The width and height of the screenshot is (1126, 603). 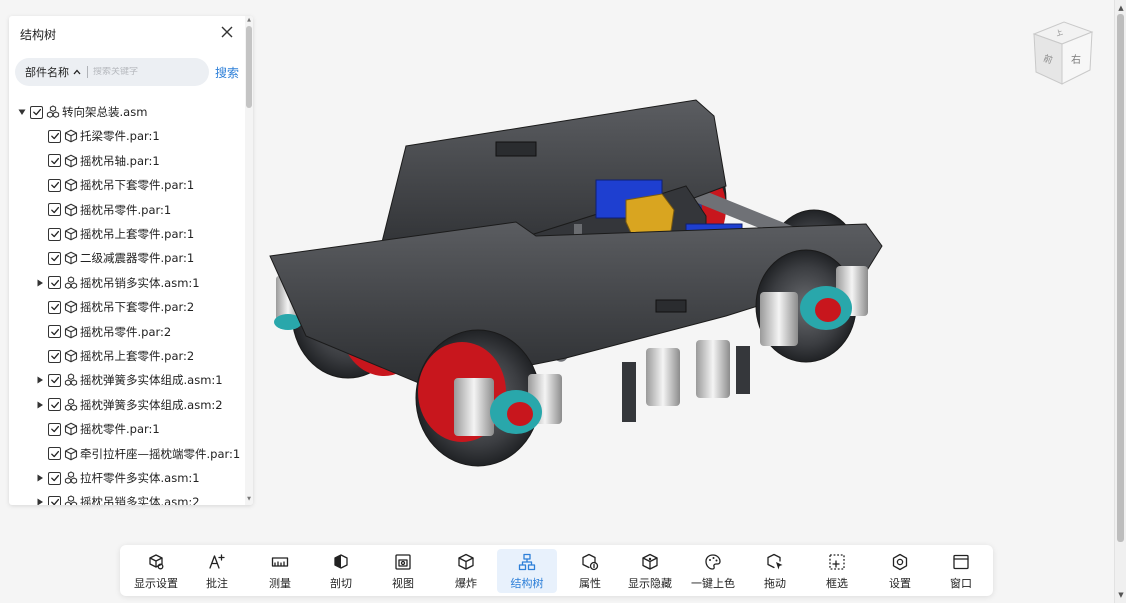 What do you see at coordinates (775, 562) in the screenshot?
I see `drag-icon` at bounding box center [775, 562].